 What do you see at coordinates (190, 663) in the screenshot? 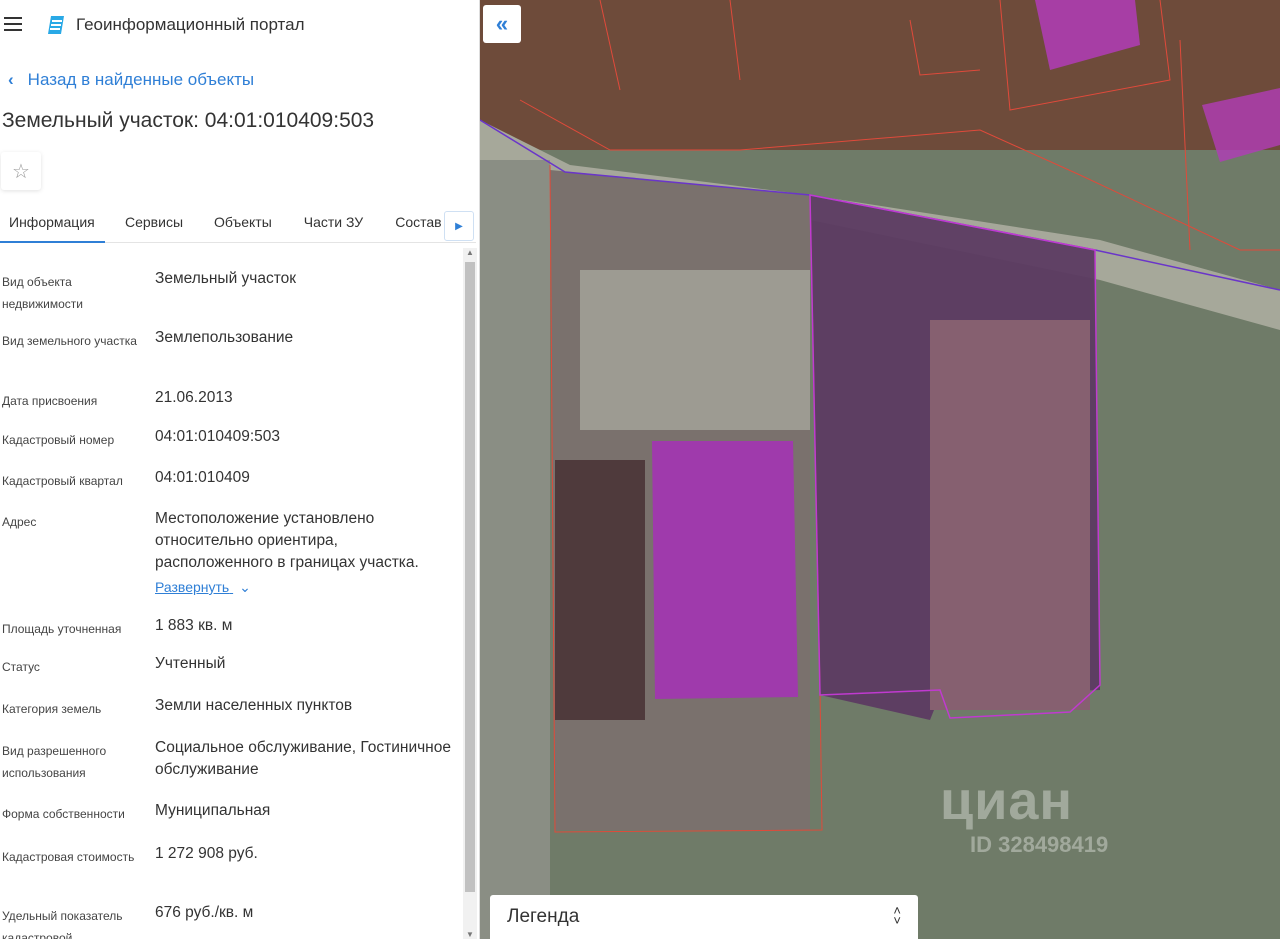
I see `attribute-value: Учтенный` at bounding box center [190, 663].